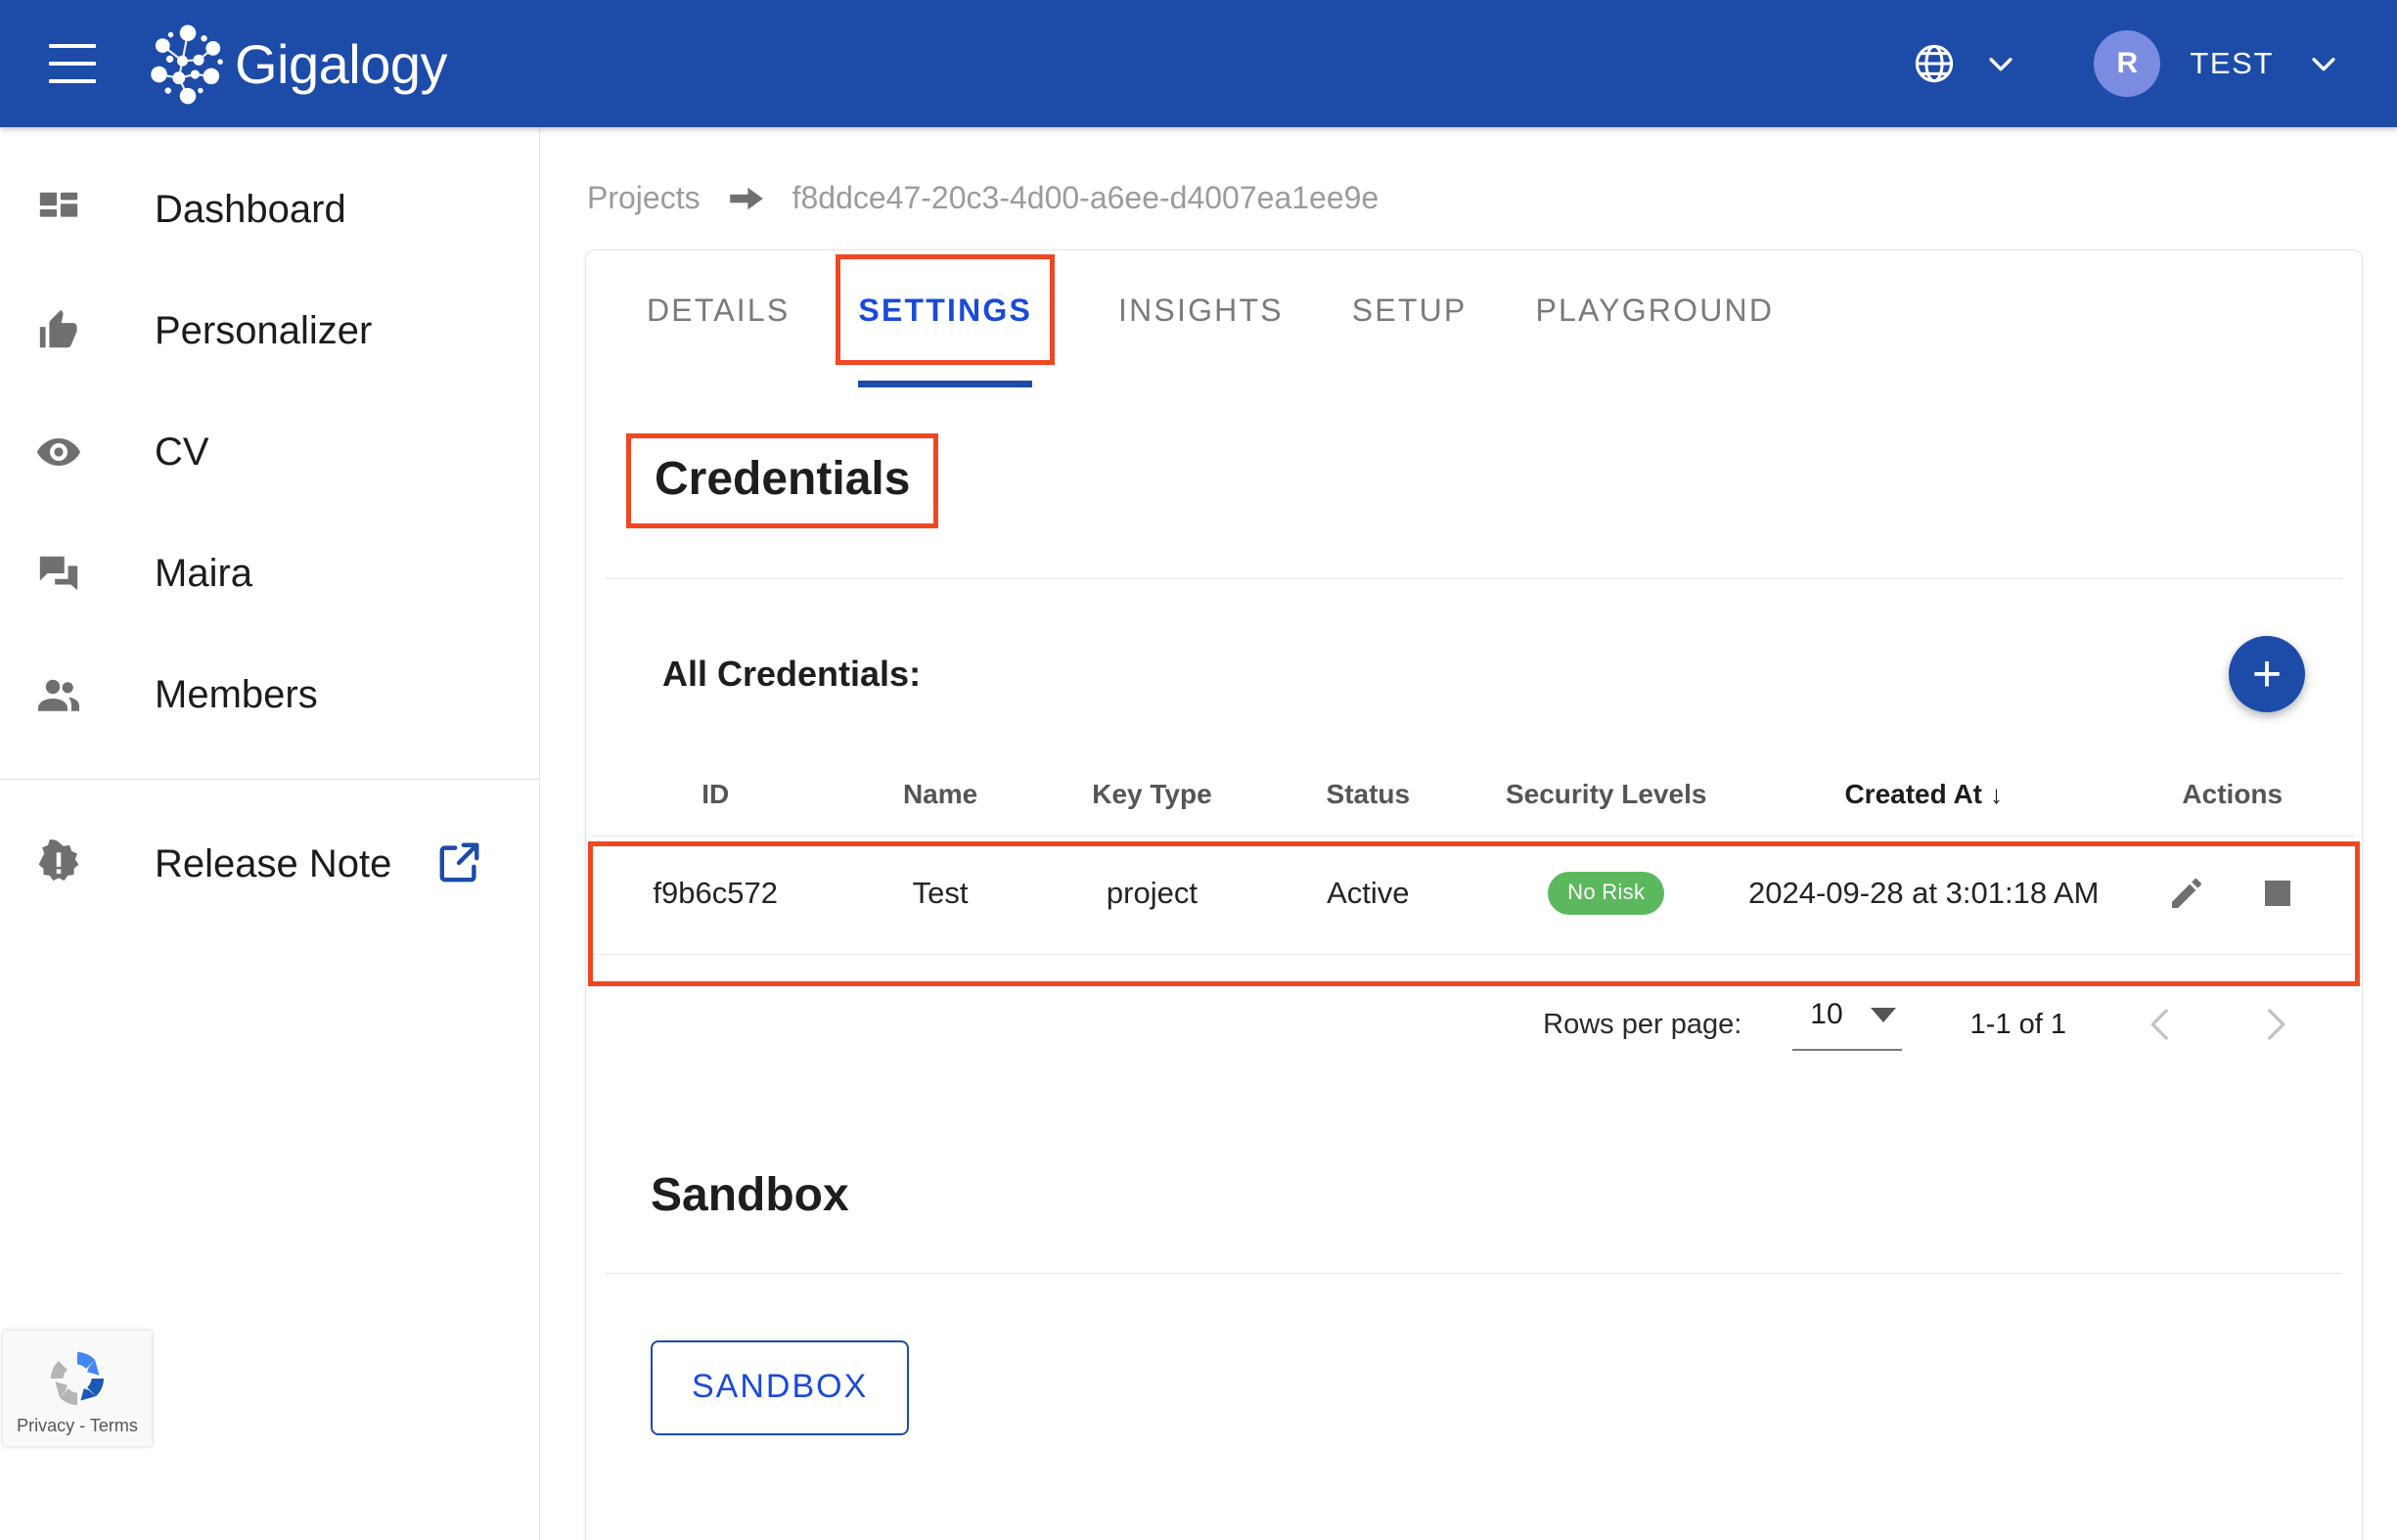 The image size is (2397, 1540). Describe the element at coordinates (1826, 1014) in the screenshot. I see `rows-per-page-value: 10` at that location.